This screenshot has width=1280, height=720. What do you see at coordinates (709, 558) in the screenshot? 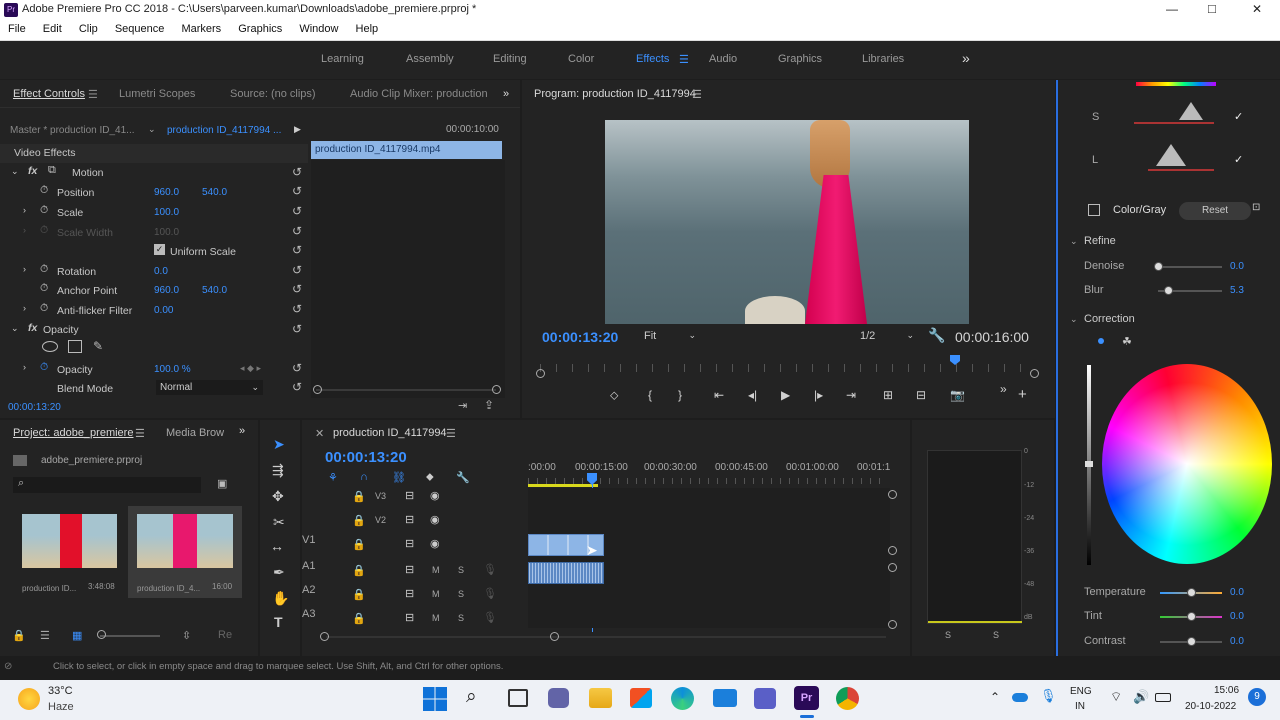
I see `track-area` at bounding box center [709, 558].